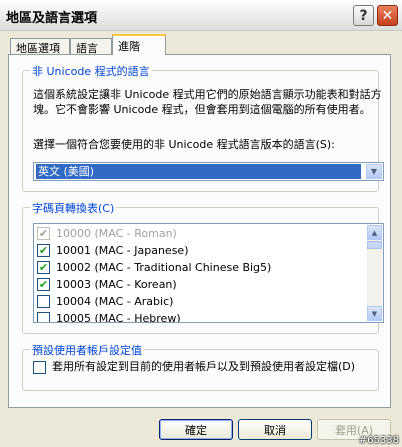  What do you see at coordinates (374, 171) in the screenshot?
I see `chevron-down-icon: ▼` at bounding box center [374, 171].